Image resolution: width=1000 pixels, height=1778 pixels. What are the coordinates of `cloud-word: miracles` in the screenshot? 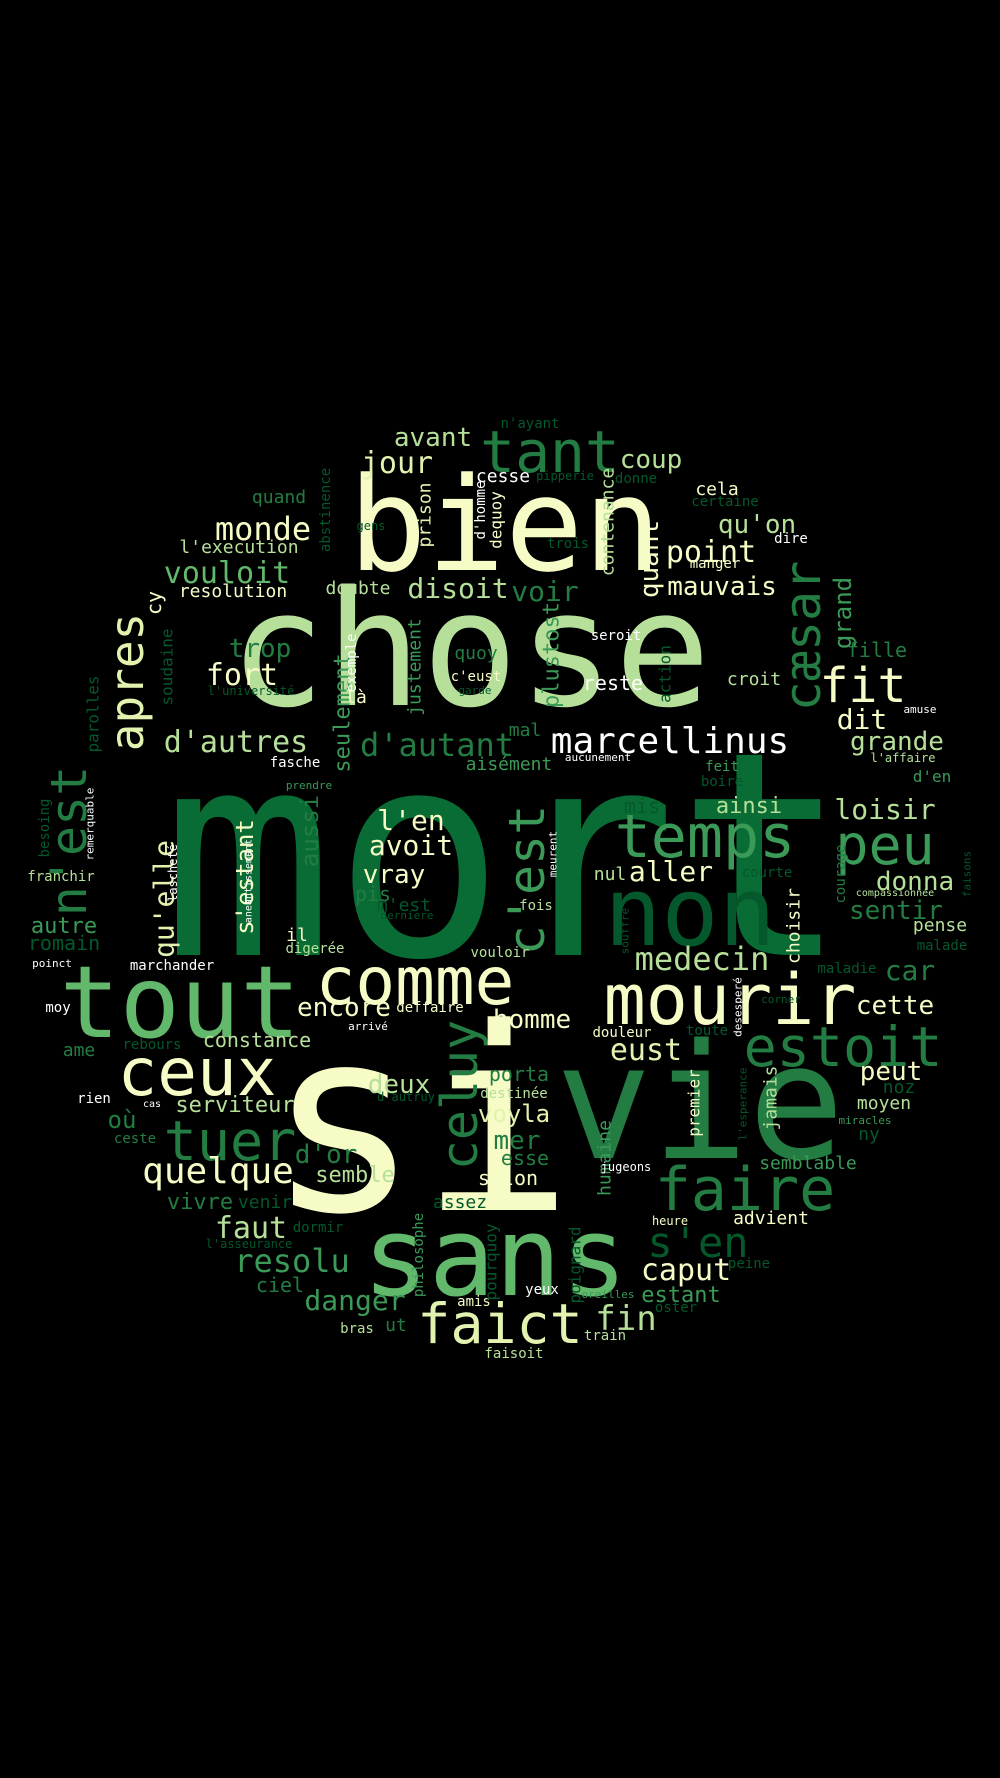 It's located at (865, 1120).